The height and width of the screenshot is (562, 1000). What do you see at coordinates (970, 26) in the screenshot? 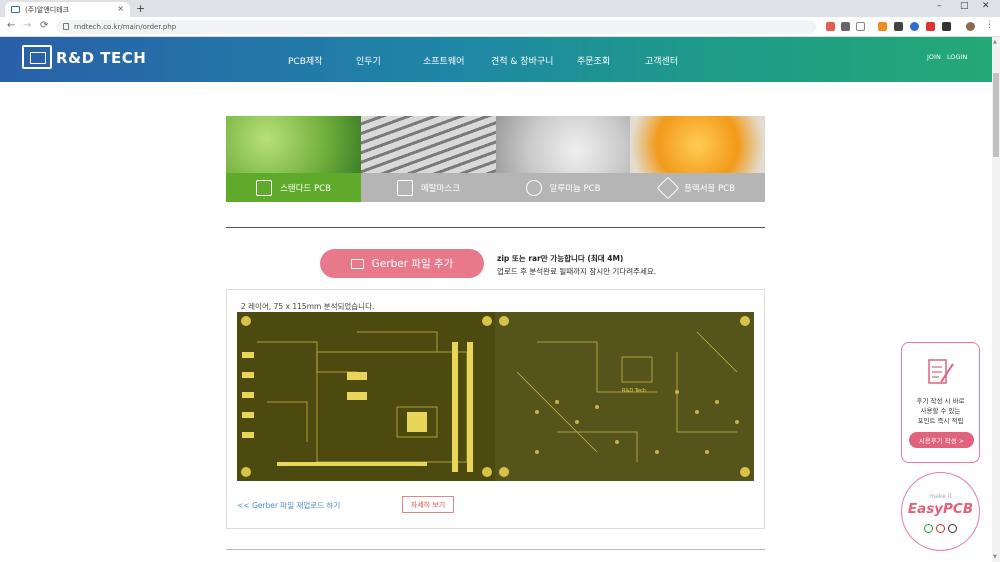
I see `profile-avatar` at bounding box center [970, 26].